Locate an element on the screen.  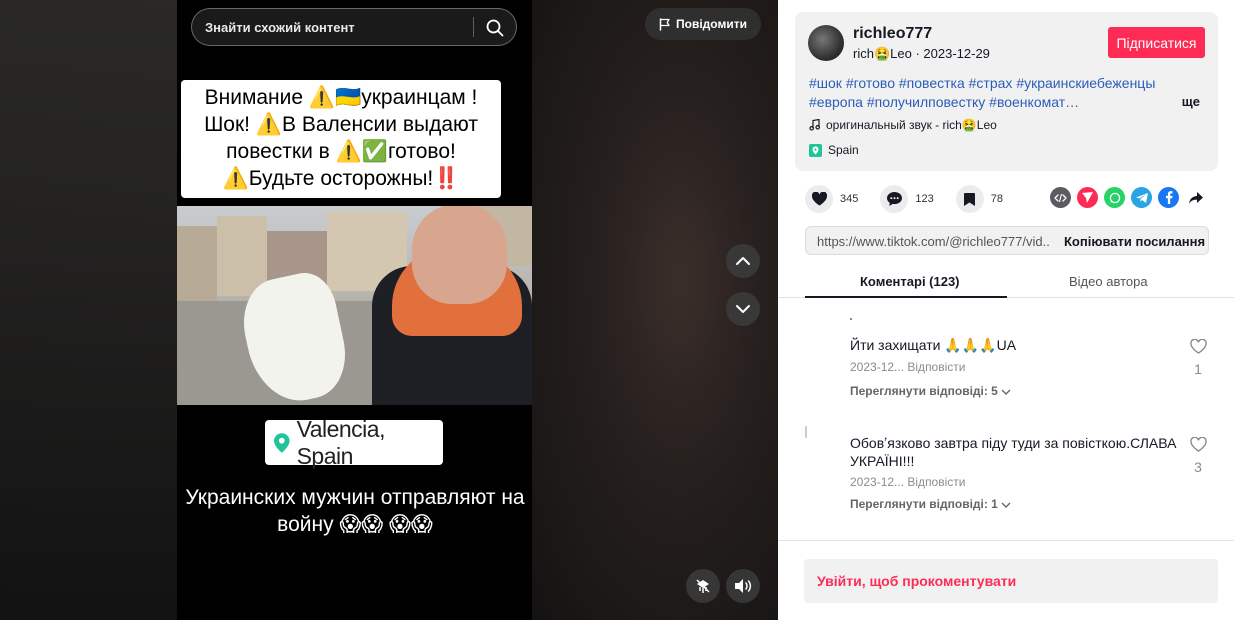
more-share-button is located at coordinates (1195, 197).